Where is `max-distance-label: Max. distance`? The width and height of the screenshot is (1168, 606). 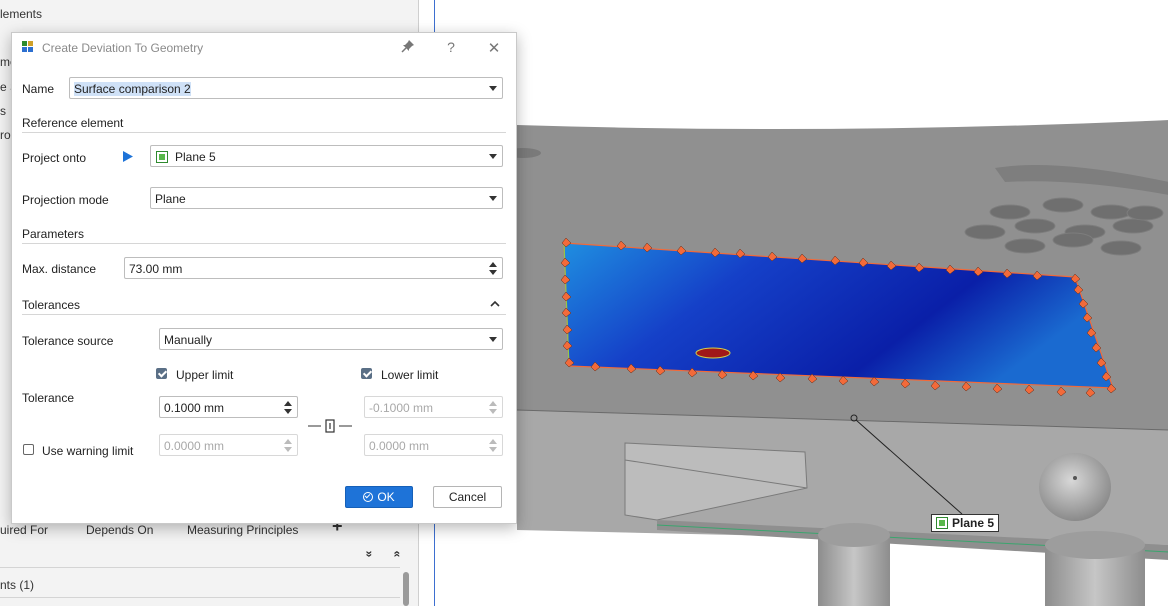
max-distance-label: Max. distance is located at coordinates (59, 269).